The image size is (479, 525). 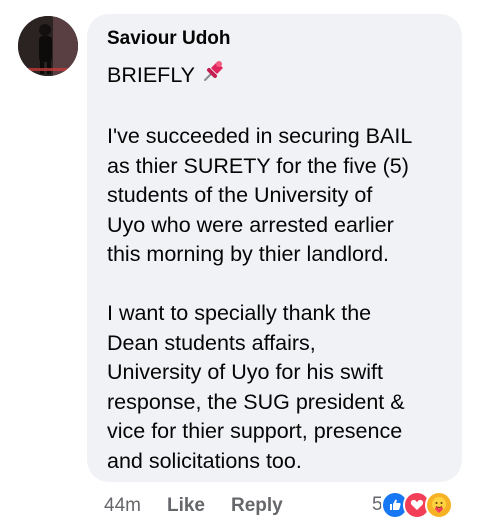 I want to click on like-button: Like, so click(x=186, y=506).